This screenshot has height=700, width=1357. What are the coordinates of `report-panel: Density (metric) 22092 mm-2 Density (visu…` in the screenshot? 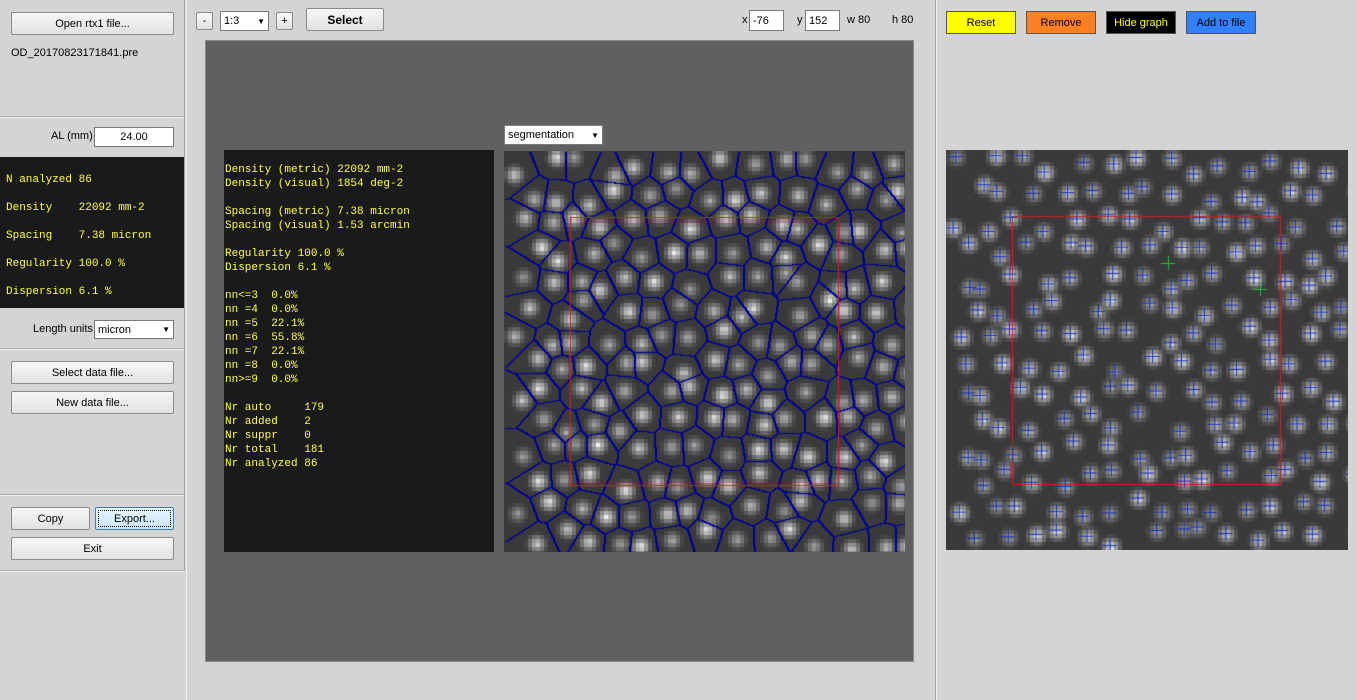 It's located at (359, 351).